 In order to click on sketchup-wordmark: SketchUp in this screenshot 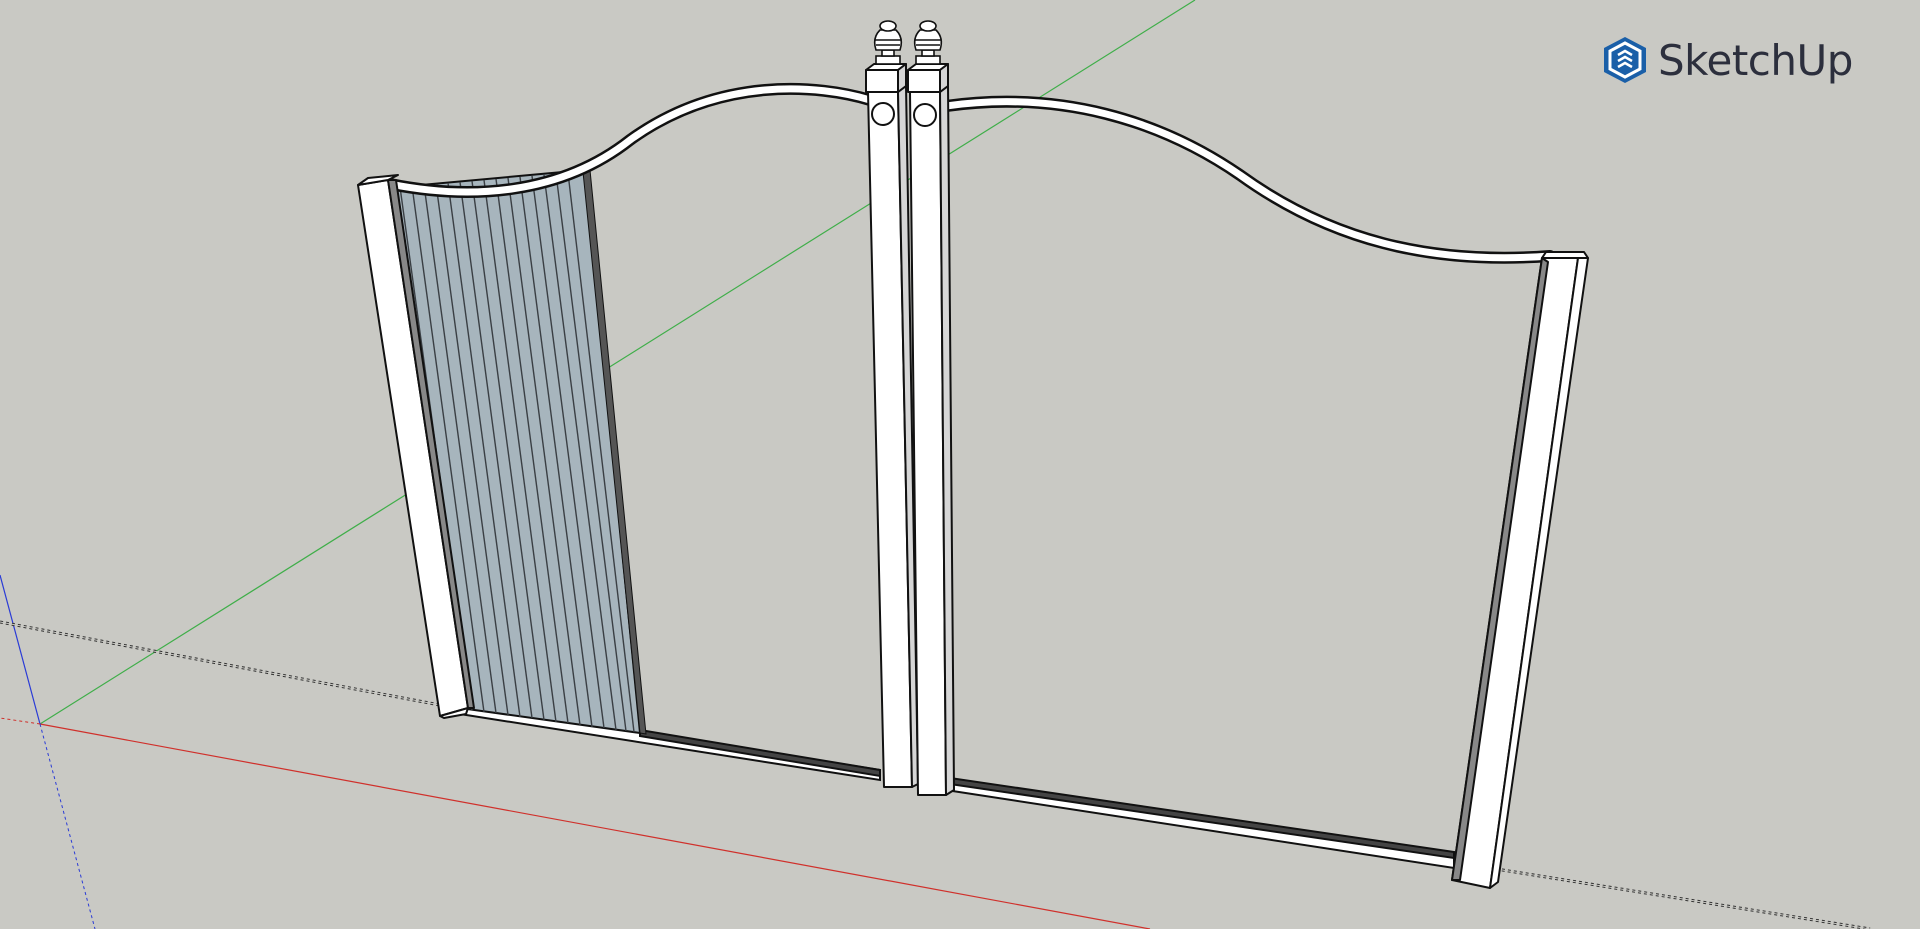, I will do `click(1755, 60)`.